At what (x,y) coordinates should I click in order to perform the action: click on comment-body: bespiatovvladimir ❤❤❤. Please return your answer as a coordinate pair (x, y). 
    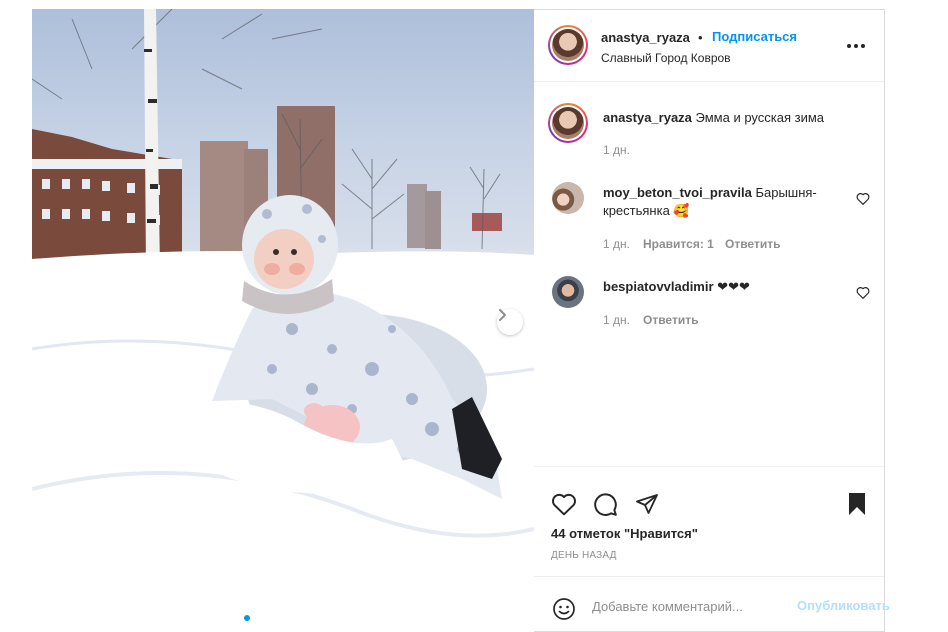
    Looking at the image, I should click on (725, 287).